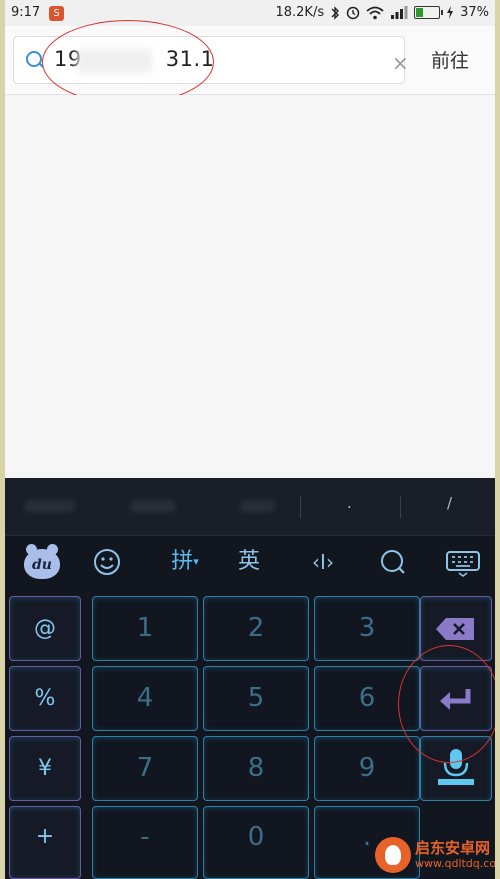  Describe the element at coordinates (453, 848) in the screenshot. I see `watermark-title: 启东安卓网` at that location.